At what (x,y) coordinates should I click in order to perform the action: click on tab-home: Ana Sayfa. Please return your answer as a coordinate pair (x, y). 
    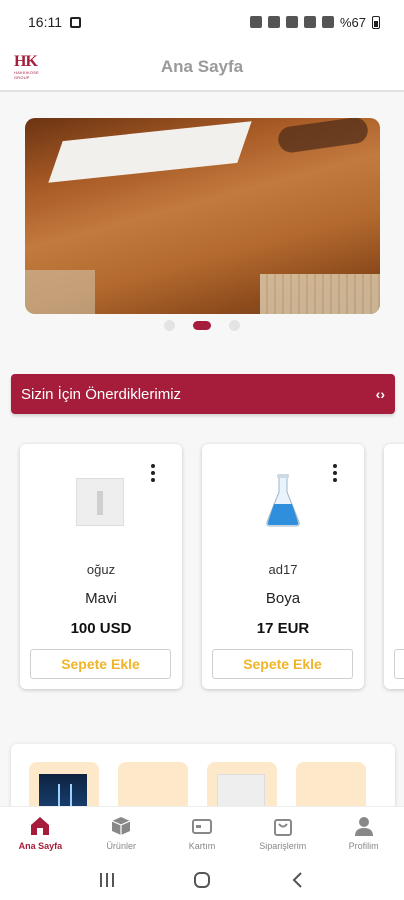
    Looking at the image, I should click on (40, 833).